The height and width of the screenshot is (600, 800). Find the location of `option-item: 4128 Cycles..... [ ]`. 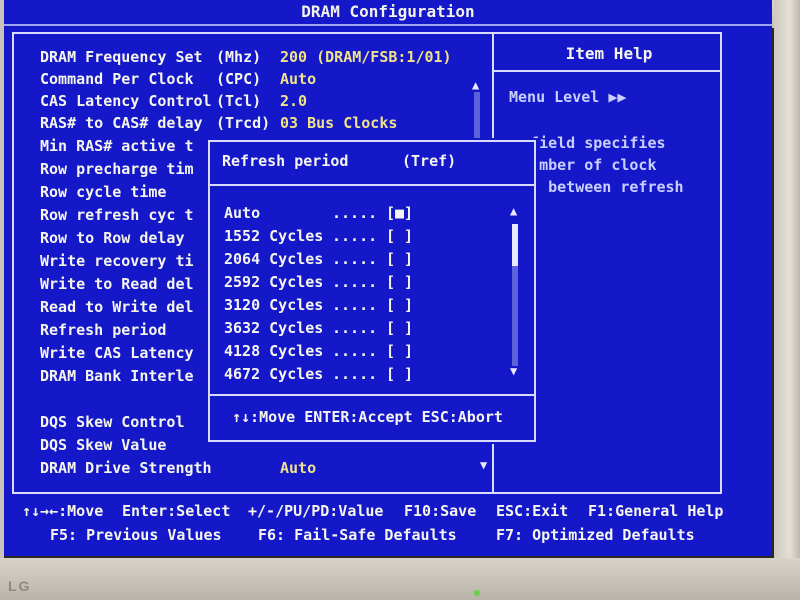

option-item: 4128 Cycles..... [ ] is located at coordinates (369, 353).